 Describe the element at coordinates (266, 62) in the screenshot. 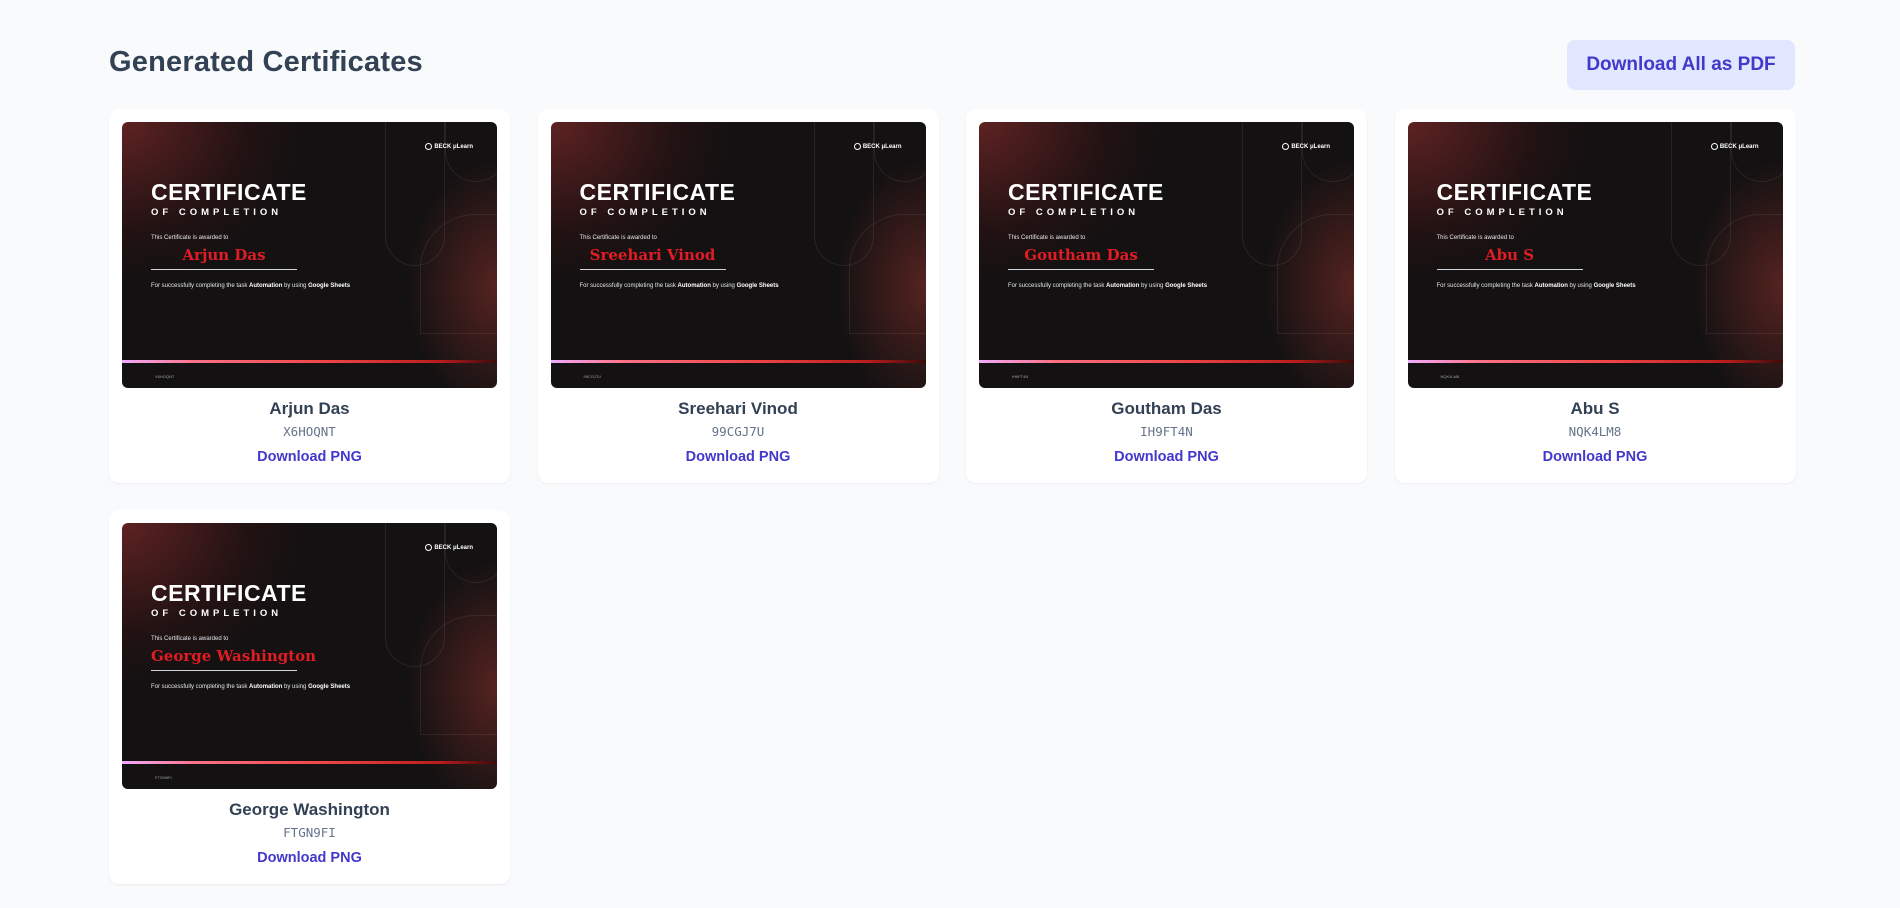

I see `page-title: Generated Certificates` at that location.